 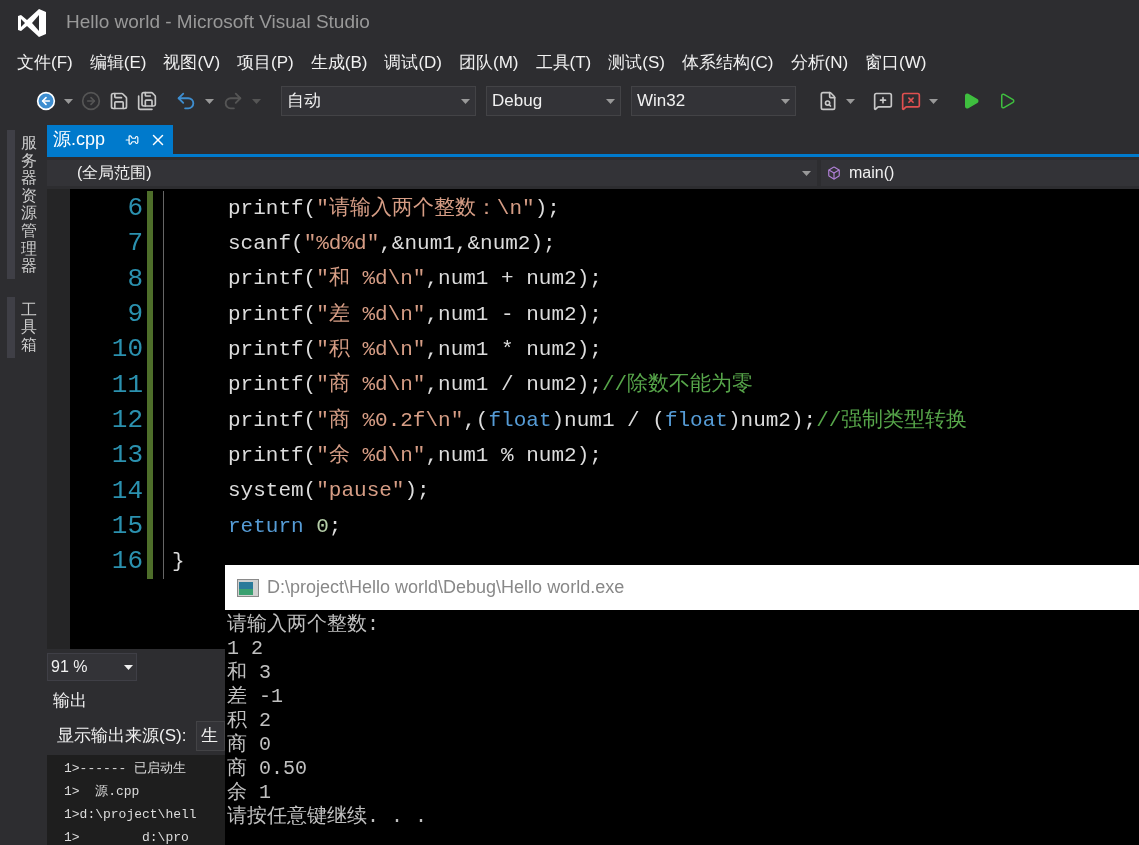 I want to click on menu-item: 文件(F), so click(x=45, y=62).